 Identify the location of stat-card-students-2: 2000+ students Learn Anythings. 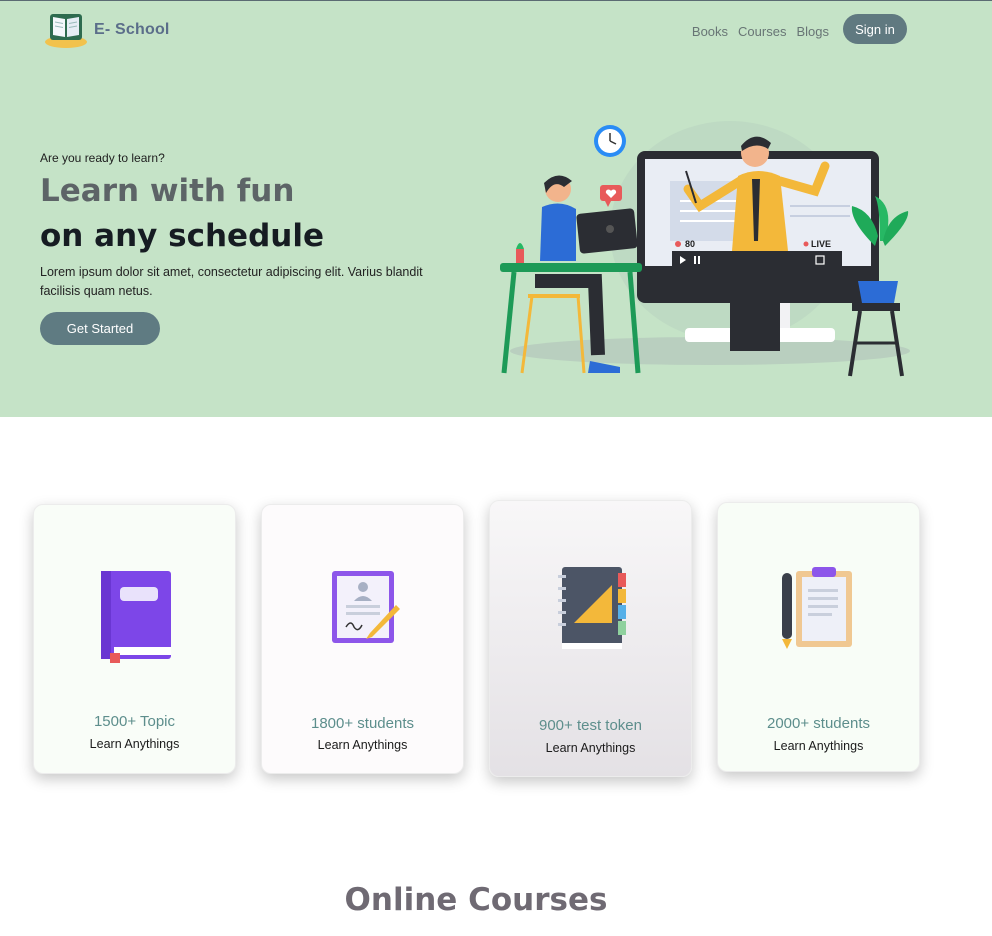
(818, 637).